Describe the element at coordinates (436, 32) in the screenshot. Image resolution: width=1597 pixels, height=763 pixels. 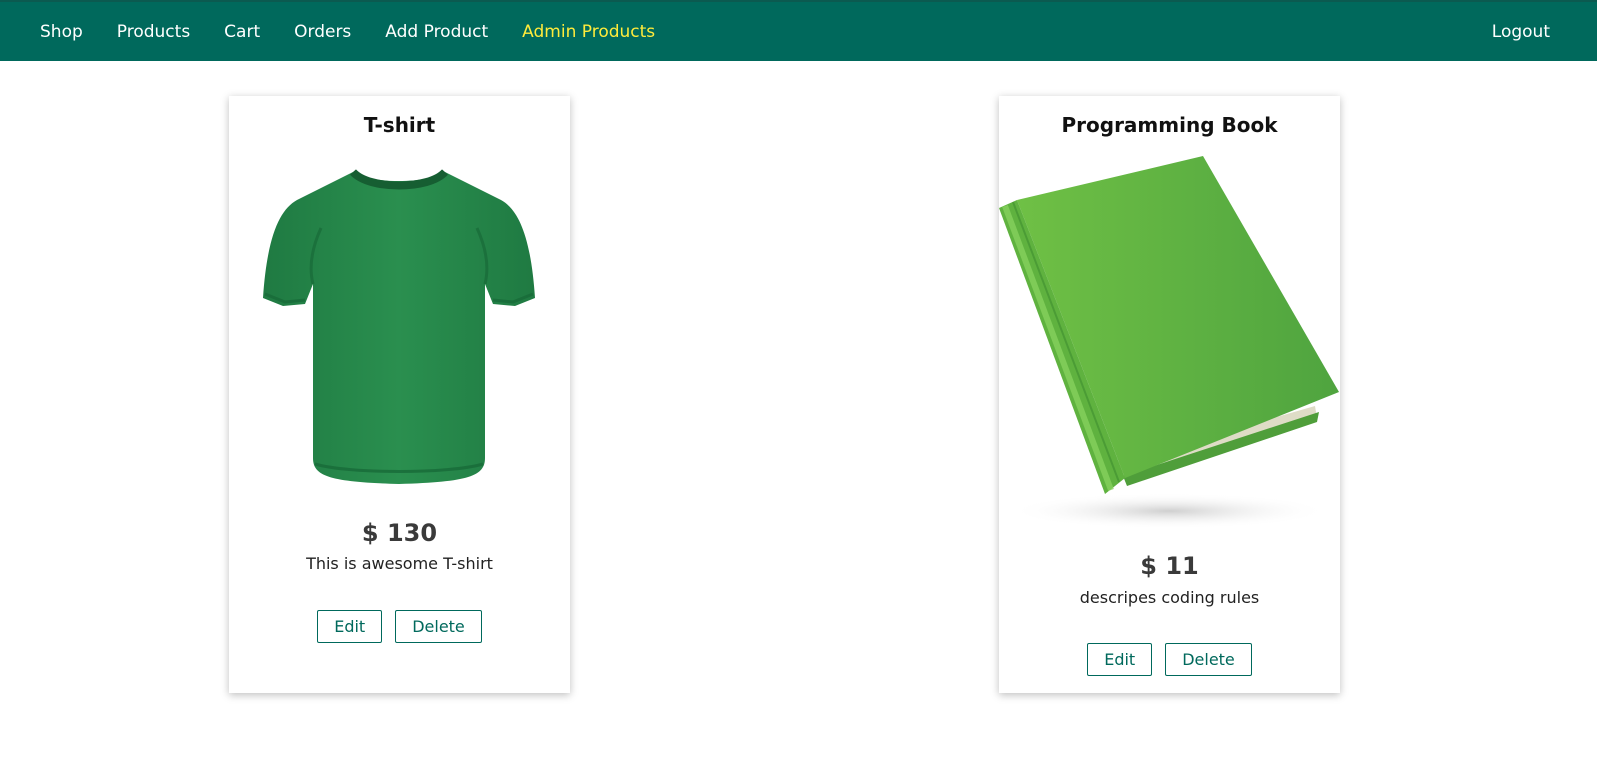
I see `nav-add-product: Add Product` at that location.